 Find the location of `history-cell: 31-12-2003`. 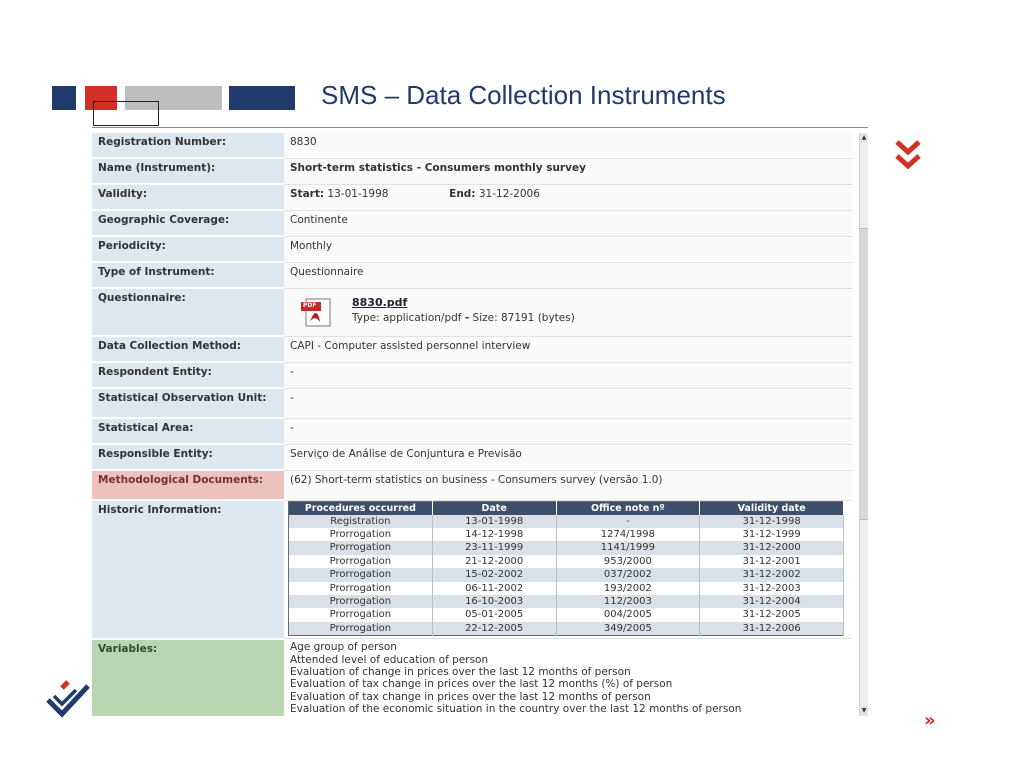

history-cell: 31-12-2003 is located at coordinates (771, 588).